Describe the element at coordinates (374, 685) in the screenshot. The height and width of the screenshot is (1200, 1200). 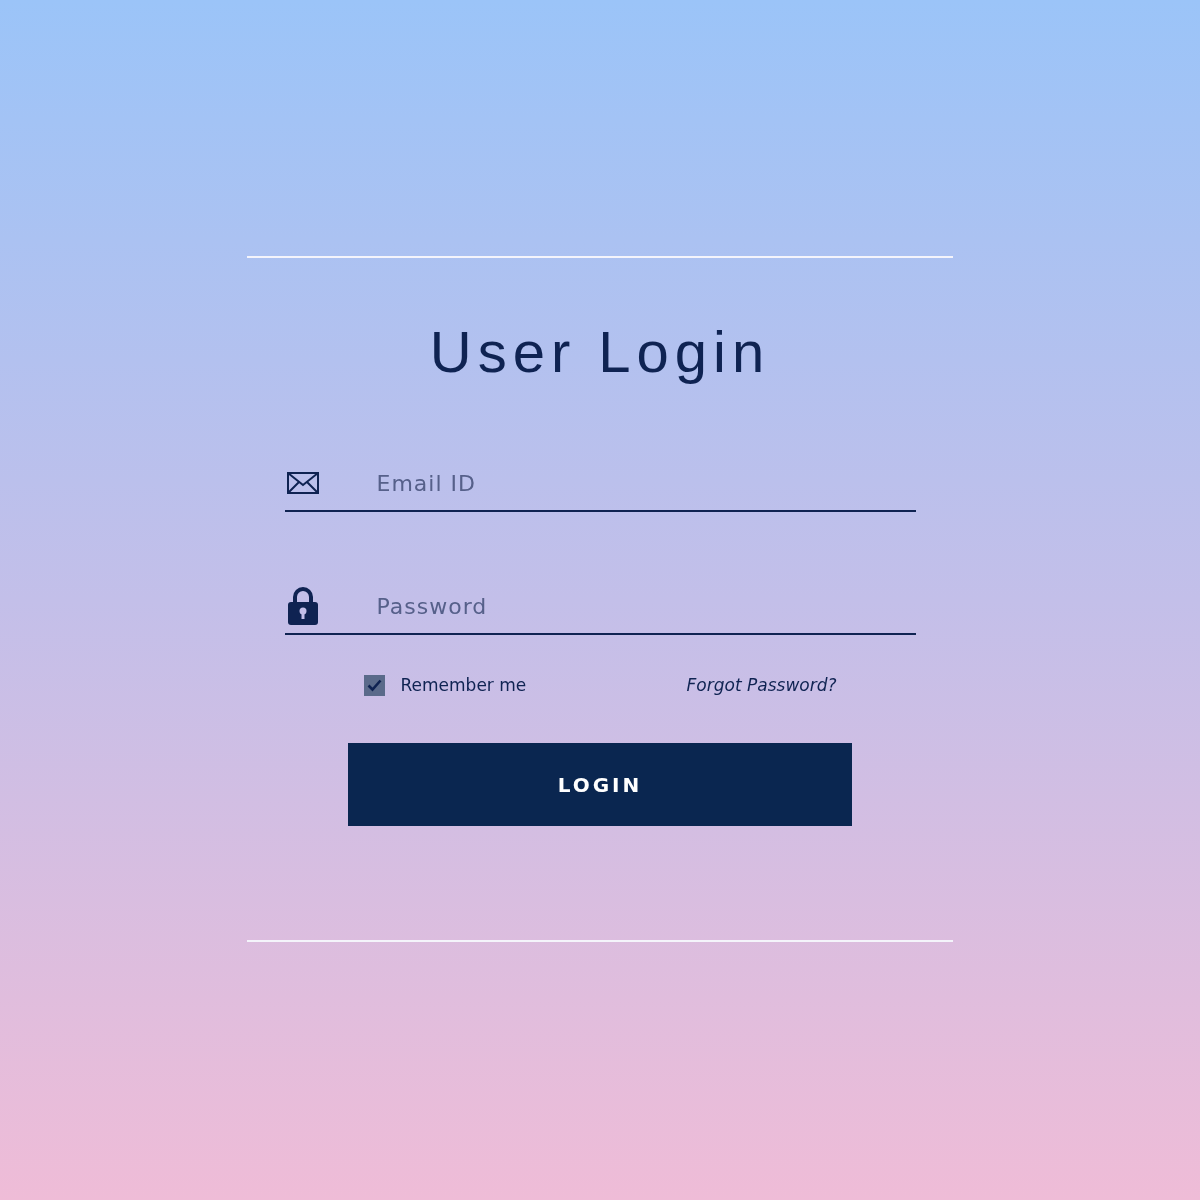
I see `remember-checkbox` at that location.